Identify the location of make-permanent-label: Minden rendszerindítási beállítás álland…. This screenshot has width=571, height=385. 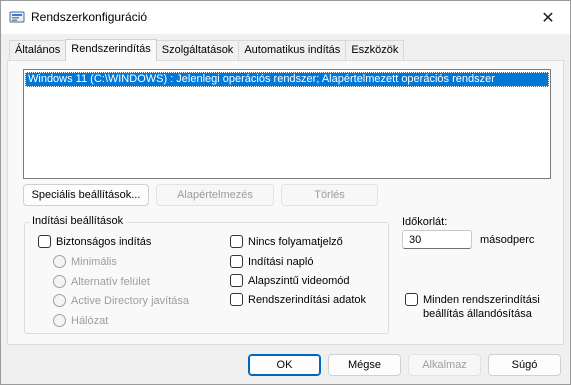
(496, 307).